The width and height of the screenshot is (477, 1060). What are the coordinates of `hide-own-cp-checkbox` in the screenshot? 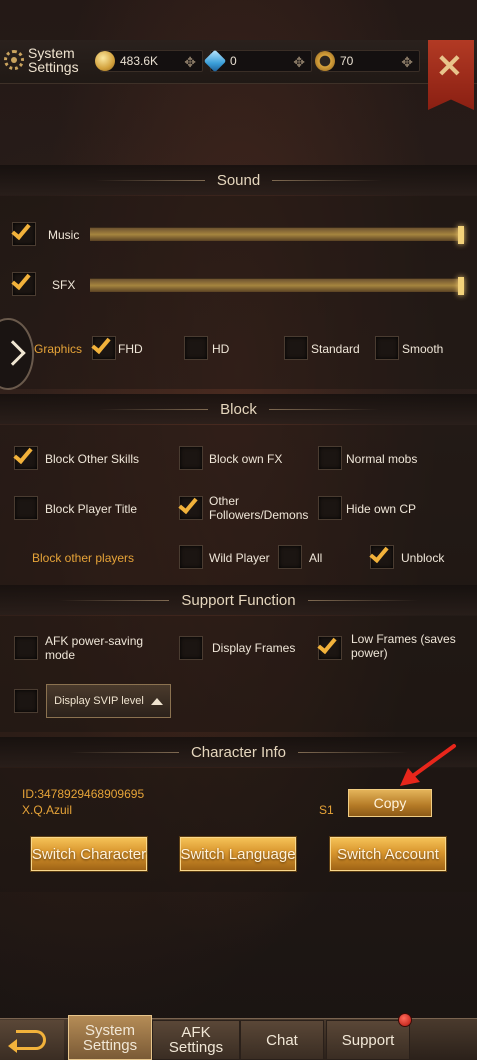 It's located at (330, 508).